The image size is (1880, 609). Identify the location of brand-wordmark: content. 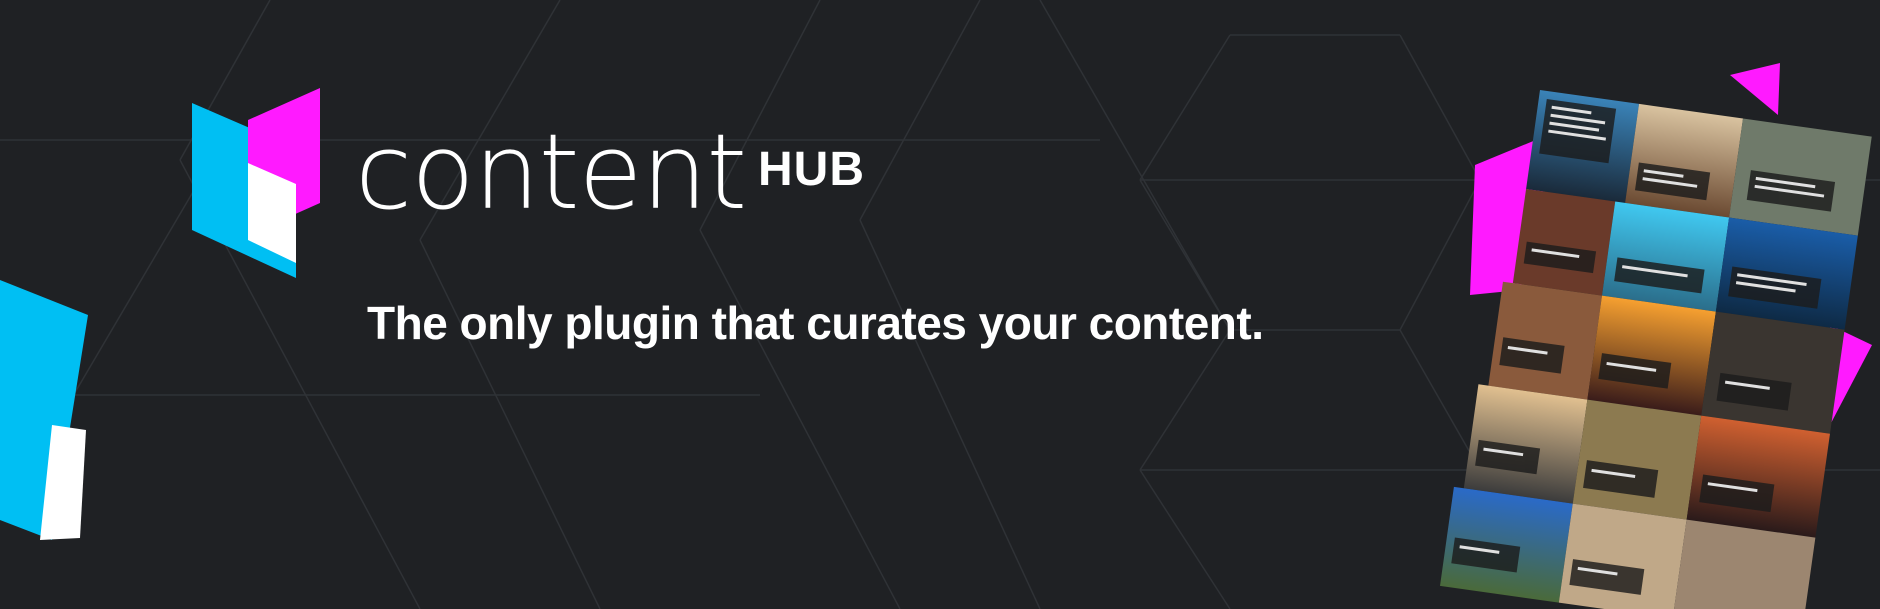
(551, 172).